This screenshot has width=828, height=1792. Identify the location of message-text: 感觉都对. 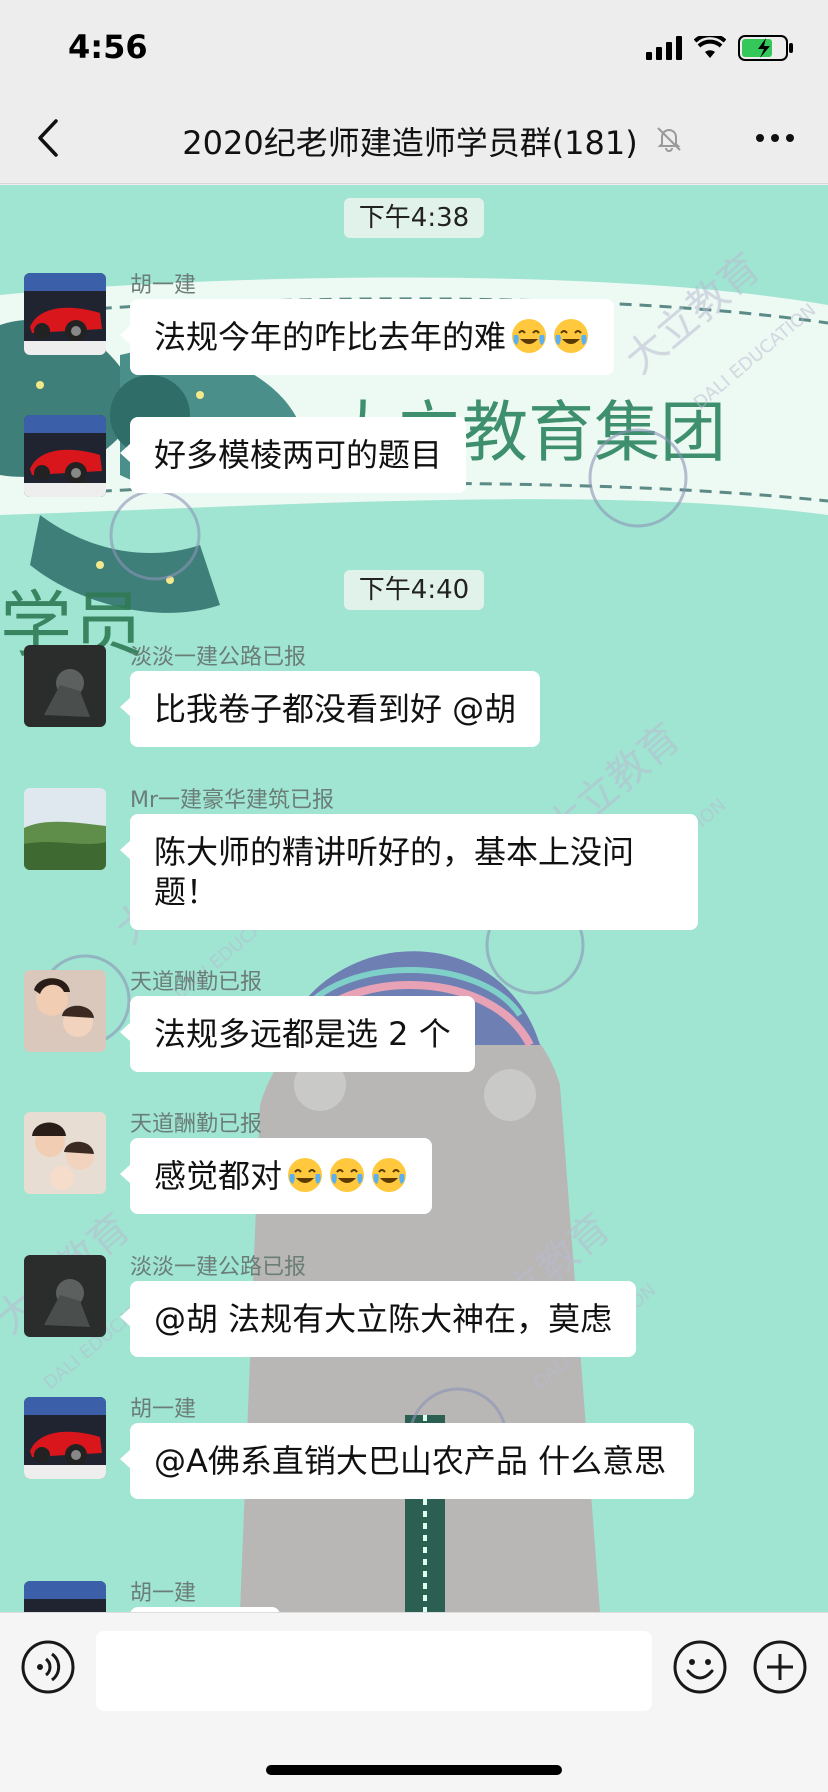
(218, 1176).